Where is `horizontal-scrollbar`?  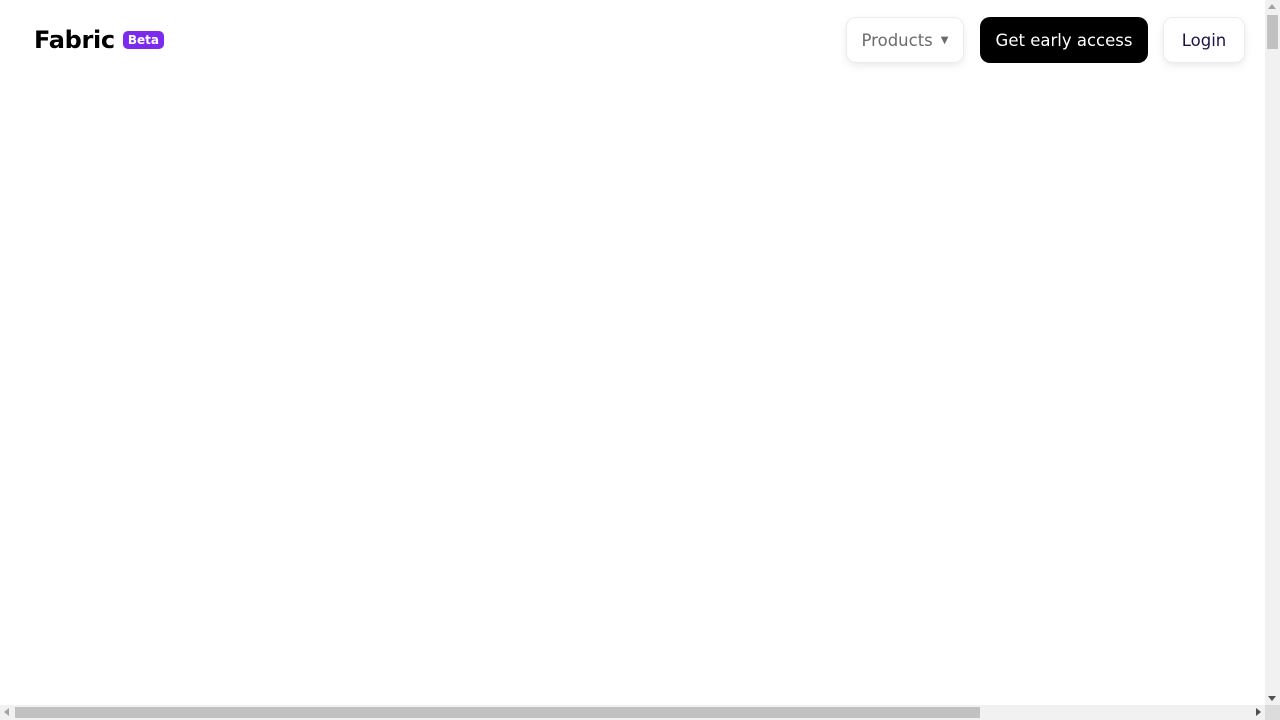
horizontal-scrollbar is located at coordinates (632, 712).